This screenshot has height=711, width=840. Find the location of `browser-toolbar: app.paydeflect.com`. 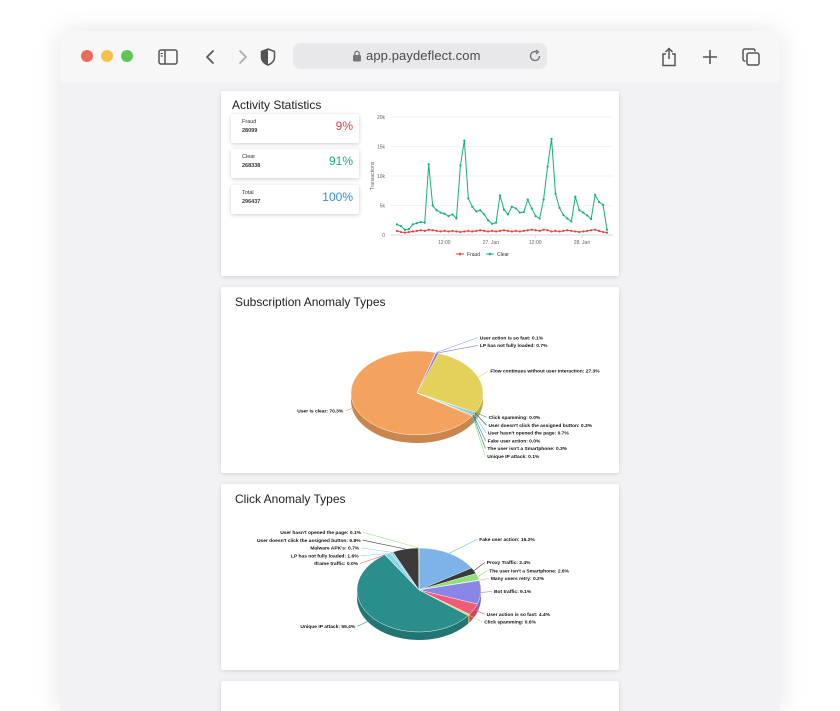

browser-toolbar: app.paydeflect.com is located at coordinates (420, 57).